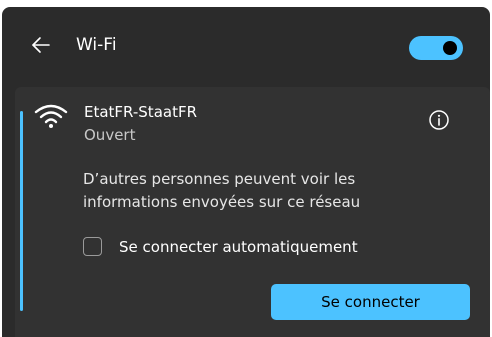 The width and height of the screenshot is (492, 337). Describe the element at coordinates (219, 179) in the screenshot. I see `privacy-warning-line-1: D’autres personnes peuvent voir les` at that location.